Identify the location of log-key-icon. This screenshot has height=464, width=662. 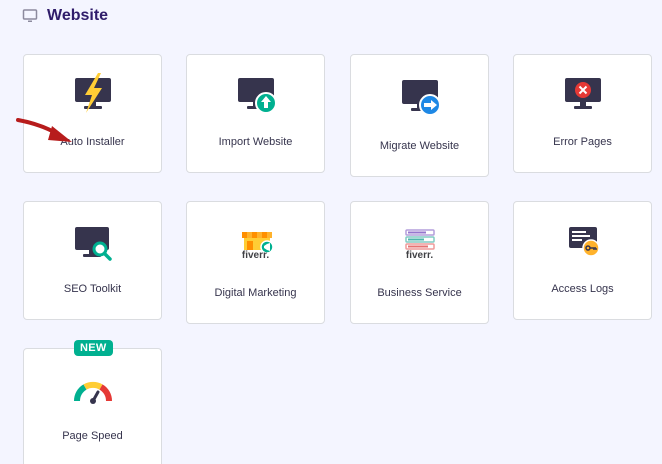
(583, 244).